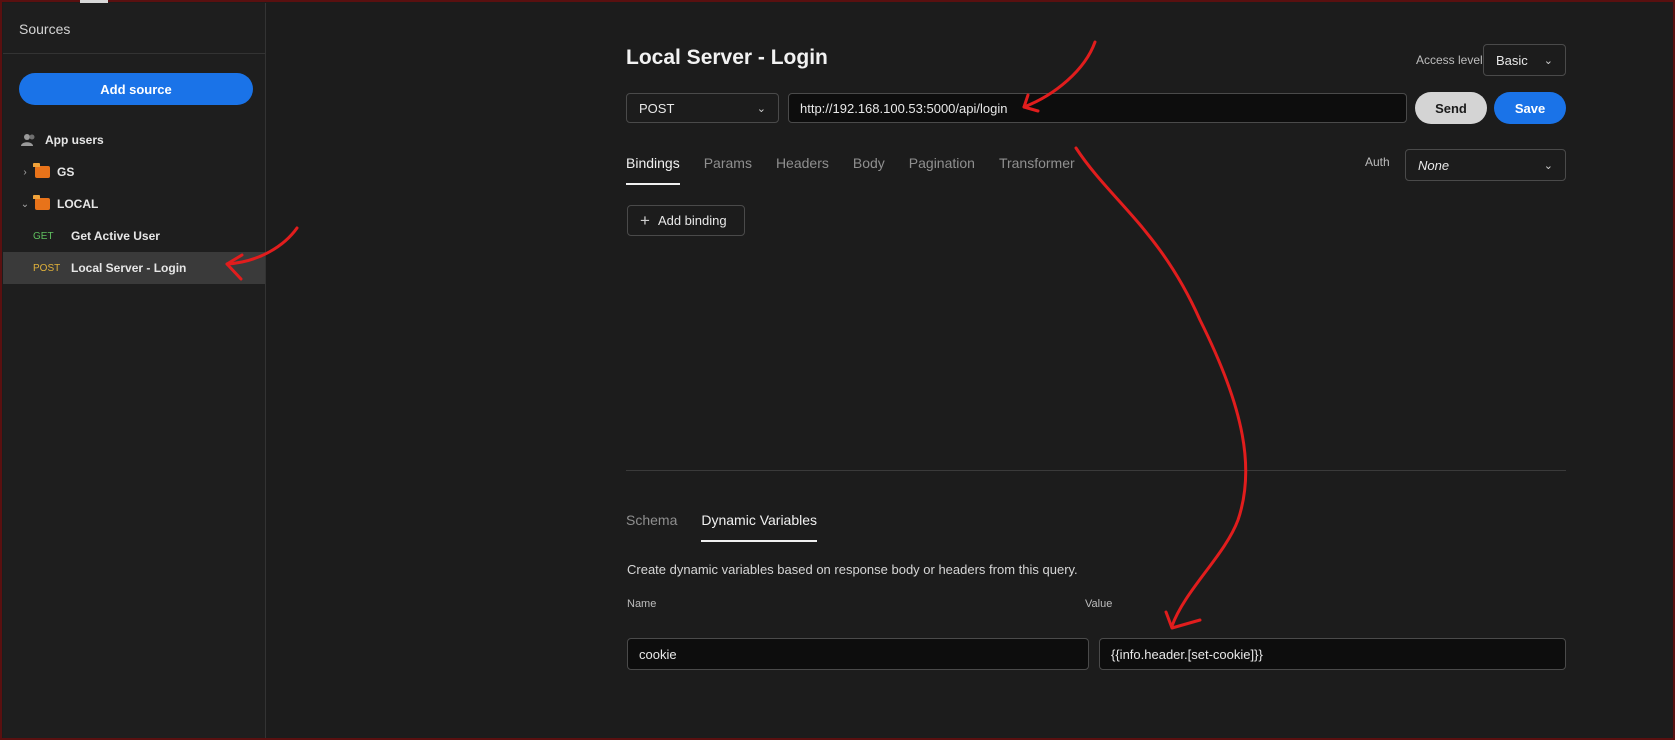 The width and height of the screenshot is (1675, 740). What do you see at coordinates (728, 170) in the screenshot?
I see `tab-params: Params` at bounding box center [728, 170].